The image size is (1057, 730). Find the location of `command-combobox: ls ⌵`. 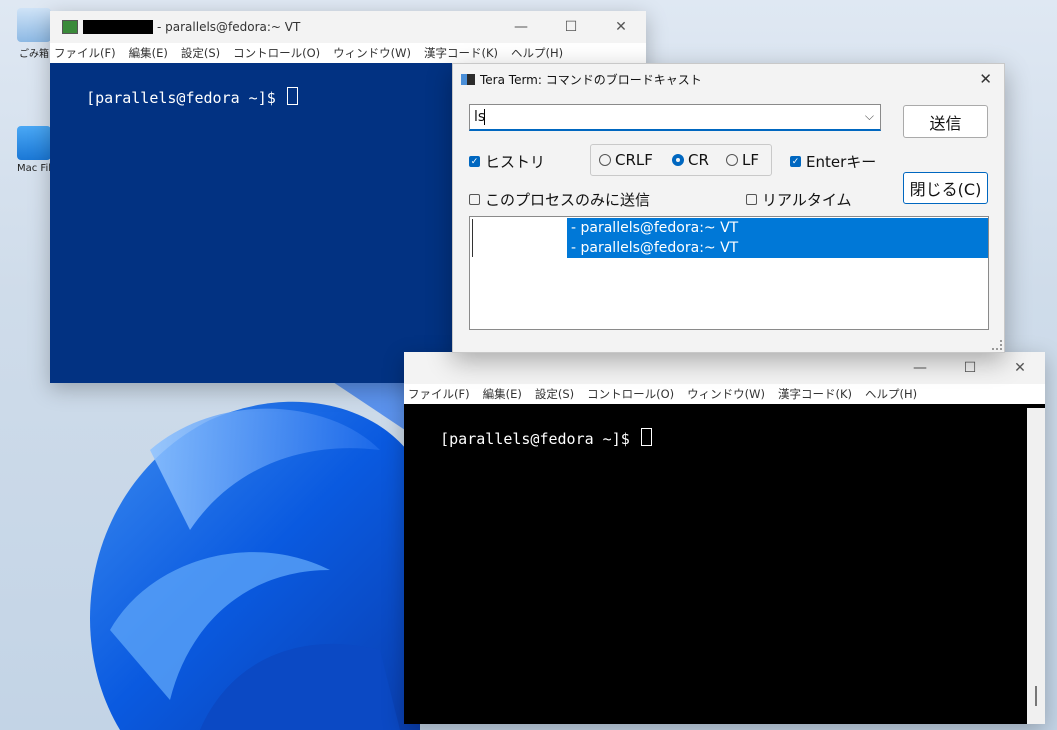

command-combobox: ls ⌵ is located at coordinates (675, 117).